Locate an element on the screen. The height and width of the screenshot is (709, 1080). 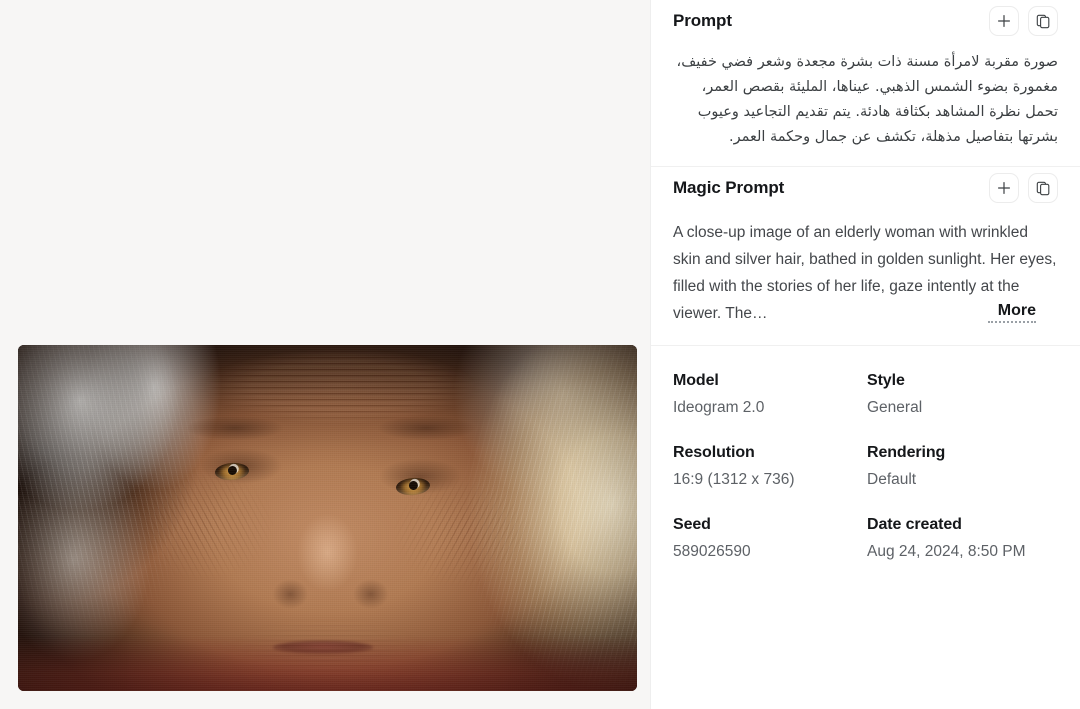
metadata-value: 589026590 is located at coordinates (712, 551).